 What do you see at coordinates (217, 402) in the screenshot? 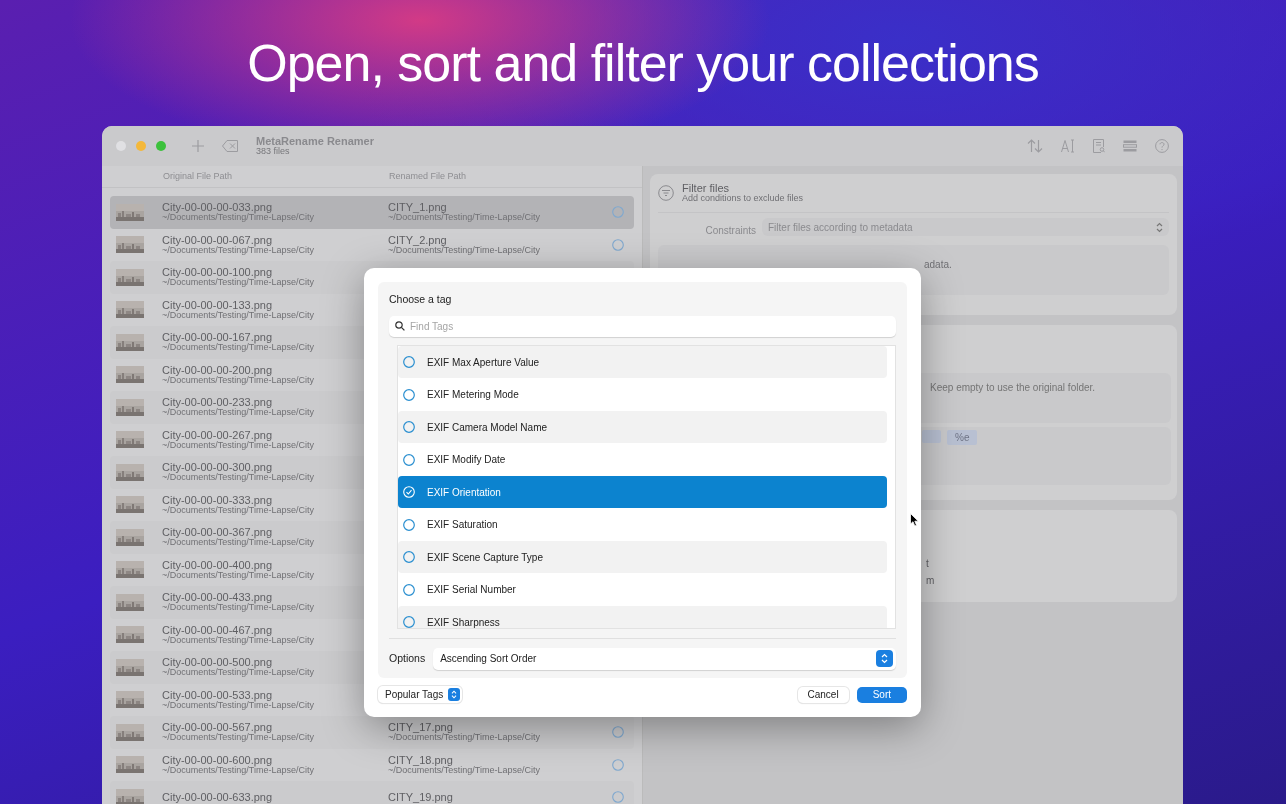
I see `file-name: City-00-00-00-233.png` at bounding box center [217, 402].